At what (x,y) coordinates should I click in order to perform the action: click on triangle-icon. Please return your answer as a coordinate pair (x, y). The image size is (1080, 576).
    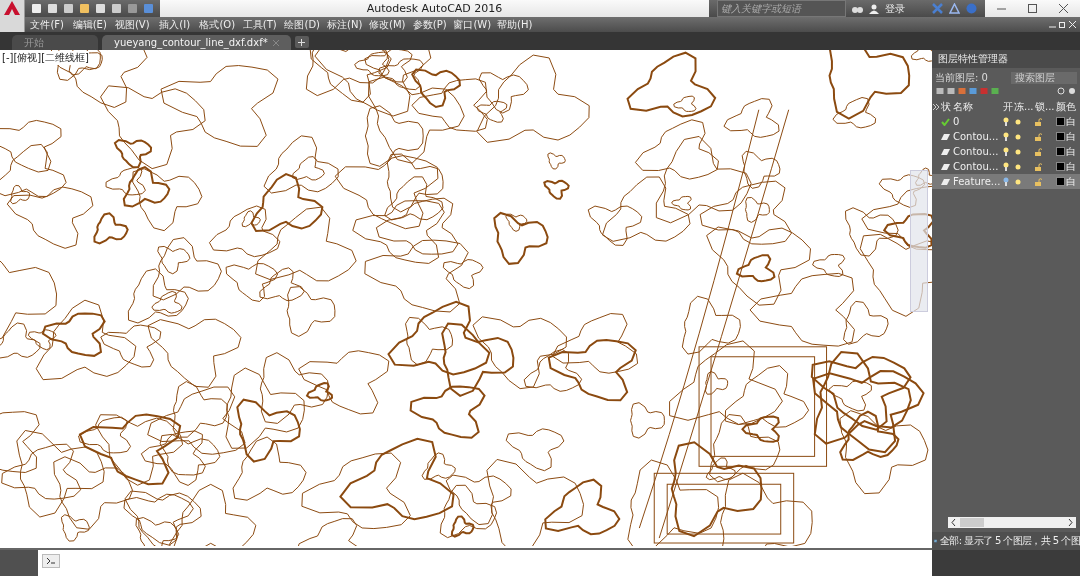
    Looking at the image, I should click on (954, 8).